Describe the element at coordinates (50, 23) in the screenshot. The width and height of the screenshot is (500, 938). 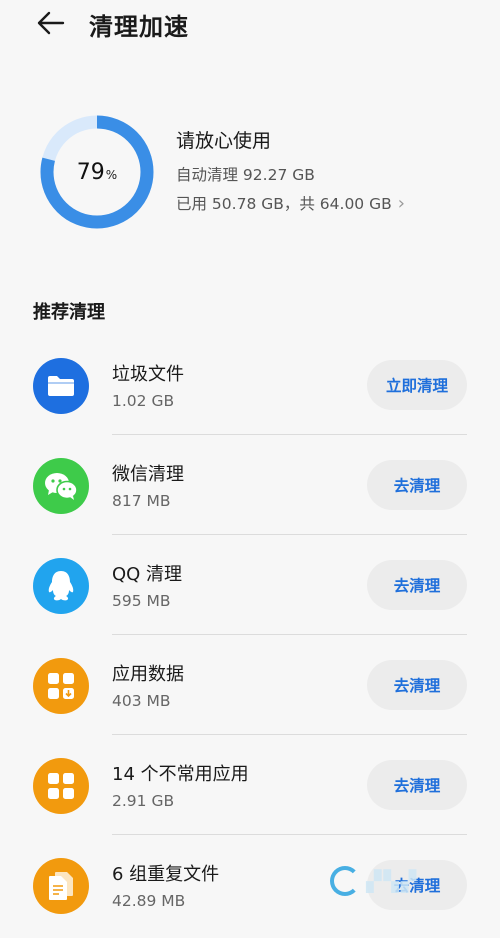
I see `arrow-left-icon` at that location.